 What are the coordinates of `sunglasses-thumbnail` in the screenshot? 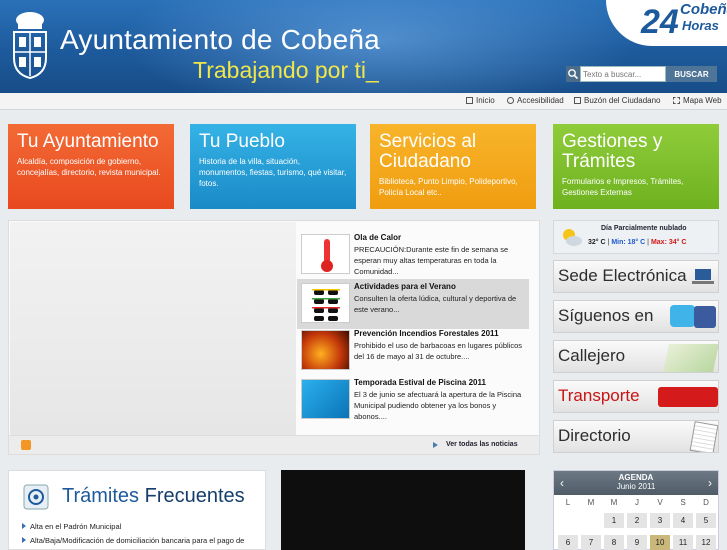 It's located at (325, 303).